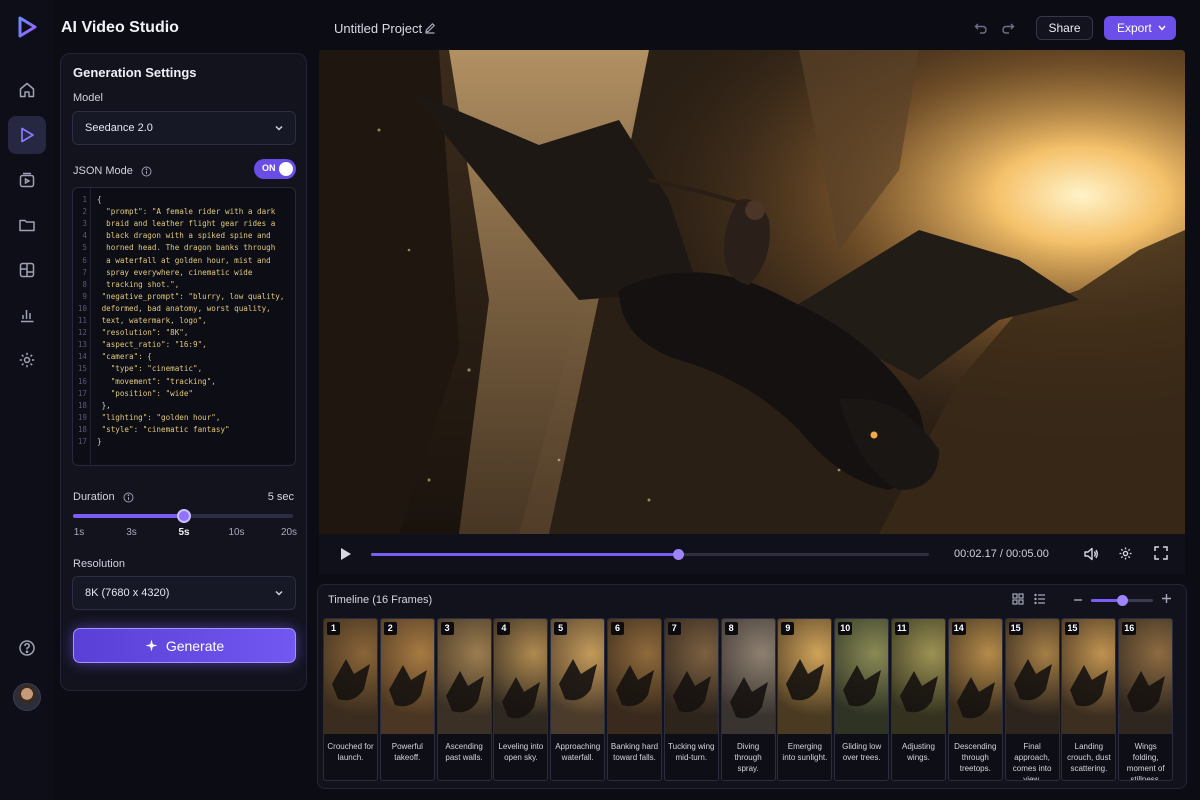 This screenshot has width=1200, height=800. What do you see at coordinates (289, 532) in the screenshot?
I see `duration-tick-label: 20s` at bounding box center [289, 532].